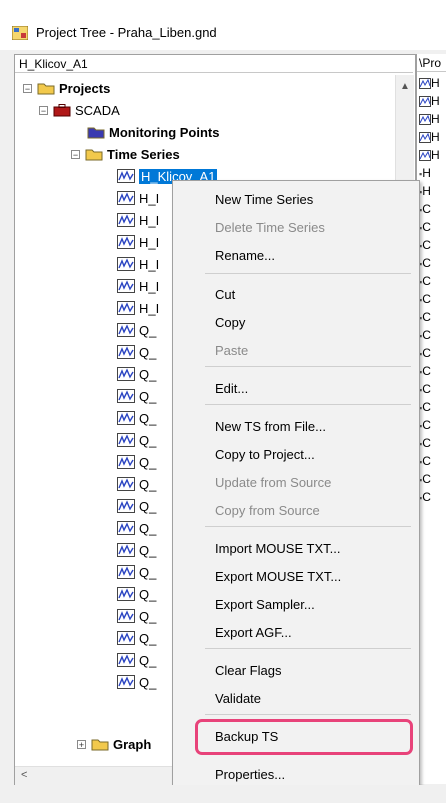  What do you see at coordinates (296, 323) in the screenshot?
I see `menu-item-copy: Copy` at bounding box center [296, 323].